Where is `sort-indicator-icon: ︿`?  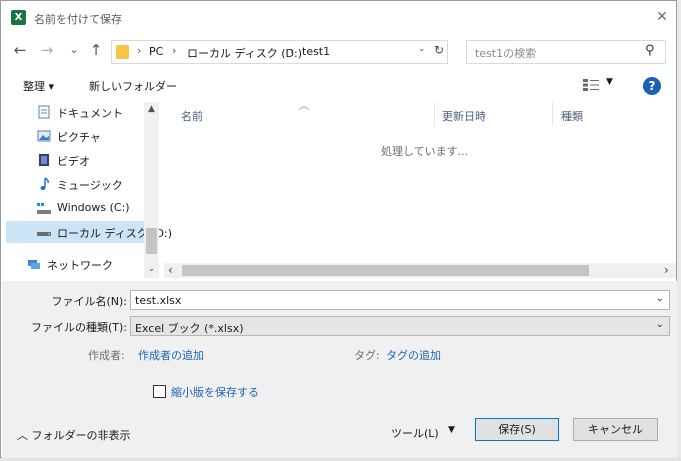 sort-indicator-icon: ︿ is located at coordinates (304, 106).